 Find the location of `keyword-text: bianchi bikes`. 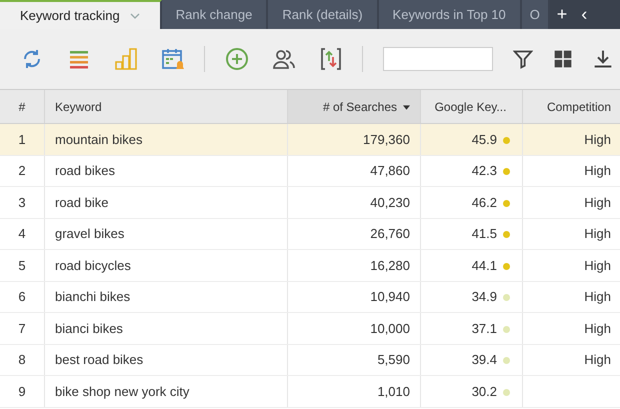

keyword-text: bianchi bikes is located at coordinates (92, 296).